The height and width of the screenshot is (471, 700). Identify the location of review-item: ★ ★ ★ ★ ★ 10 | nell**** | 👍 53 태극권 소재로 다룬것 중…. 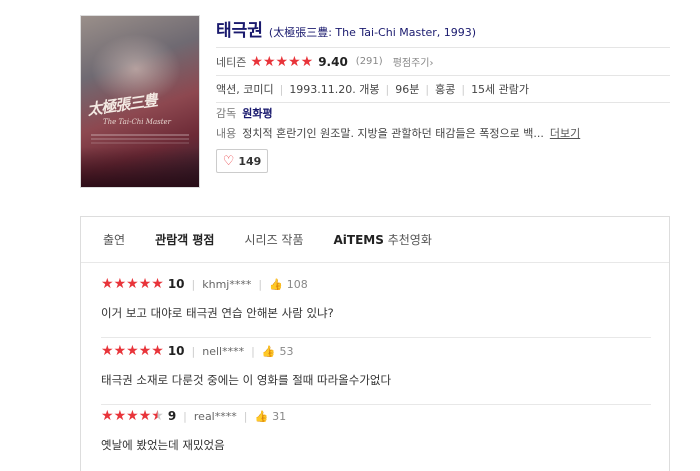
(376, 373).